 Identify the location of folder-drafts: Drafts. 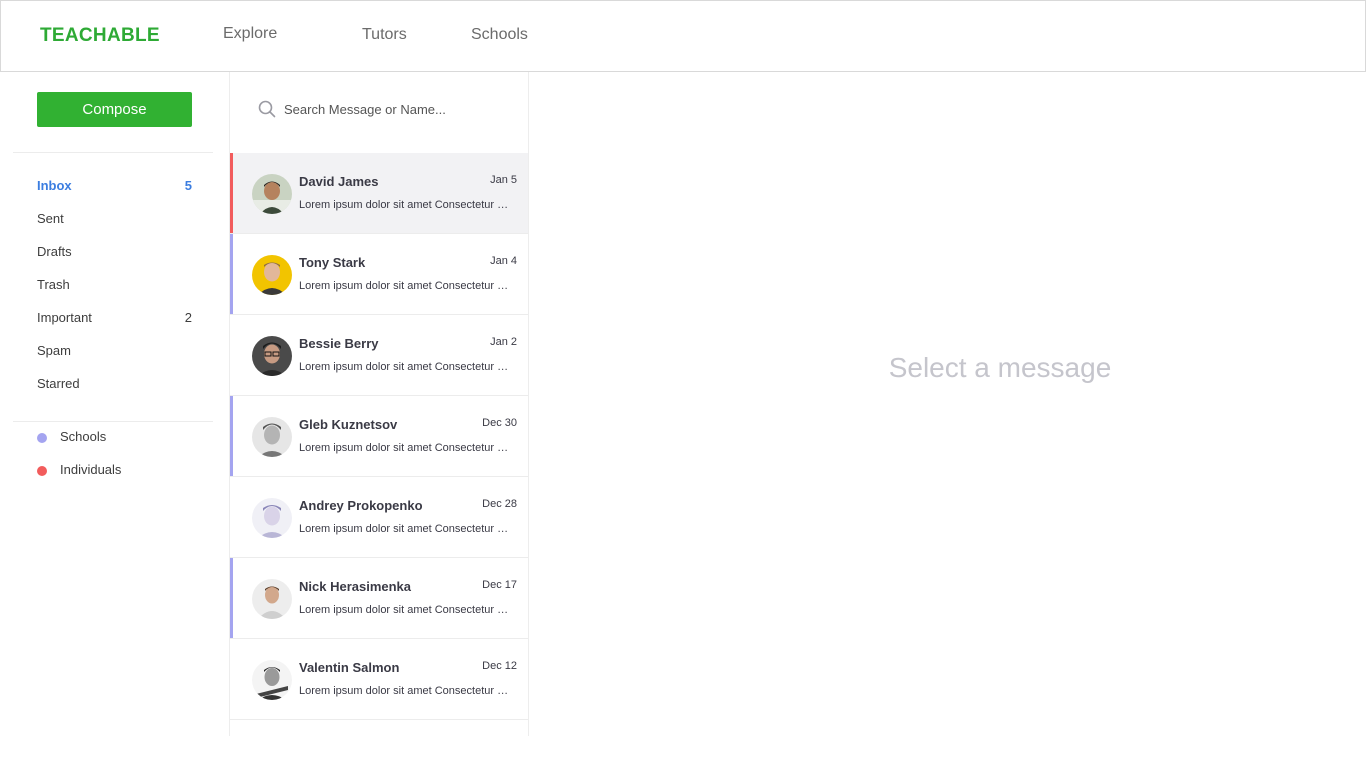
(114, 254).